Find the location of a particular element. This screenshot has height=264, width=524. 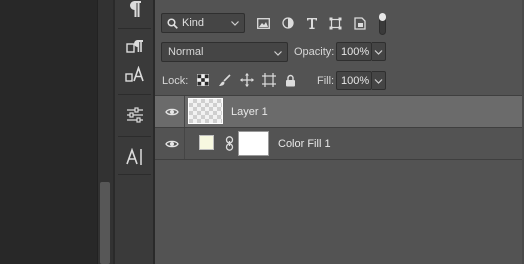

opacity-dropdown-button is located at coordinates (379, 51).